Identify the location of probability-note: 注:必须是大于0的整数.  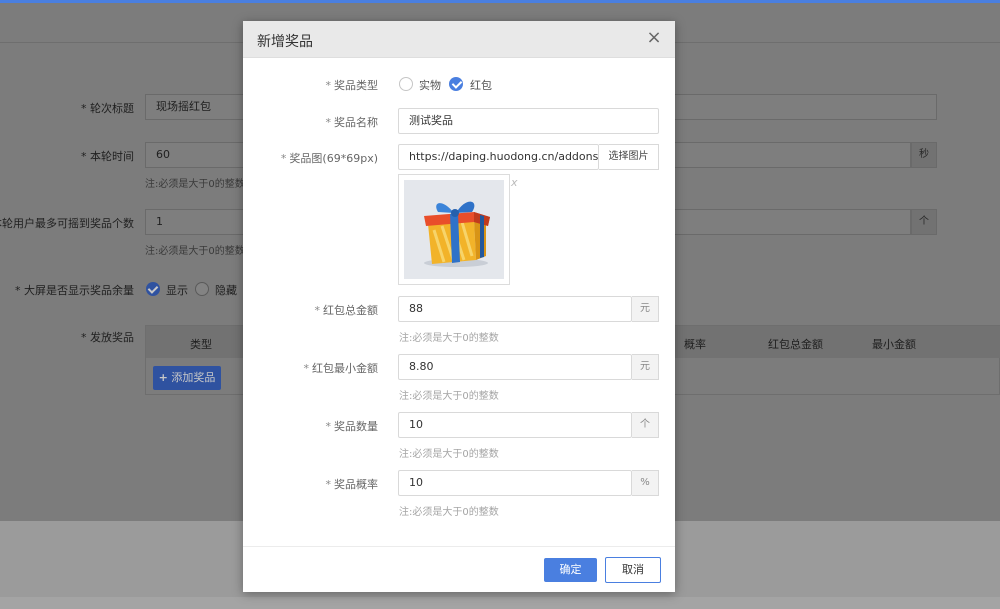
(449, 512).